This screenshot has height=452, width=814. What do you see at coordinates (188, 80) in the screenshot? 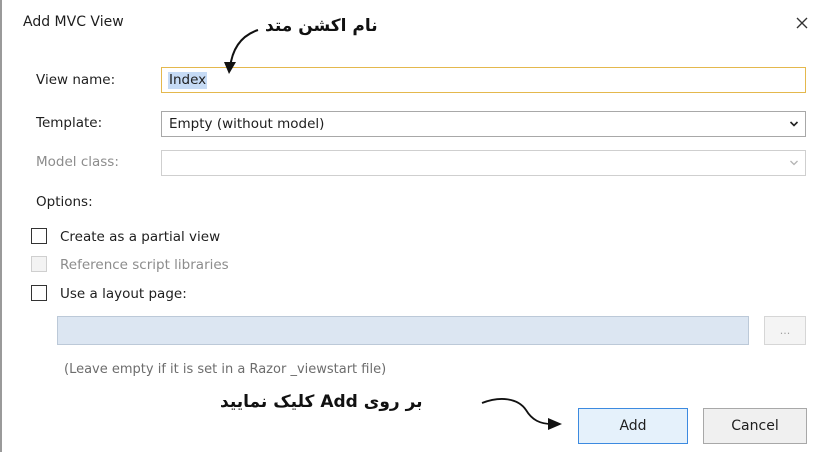
I see `view-name-value: Index` at bounding box center [188, 80].